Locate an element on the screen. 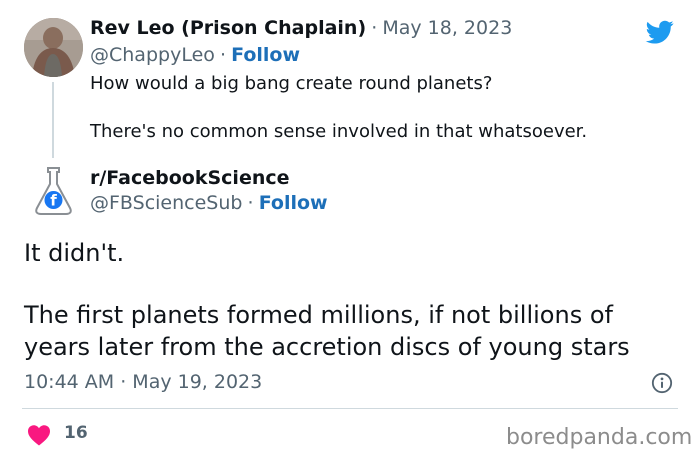  like-count: 16 is located at coordinates (76, 433).